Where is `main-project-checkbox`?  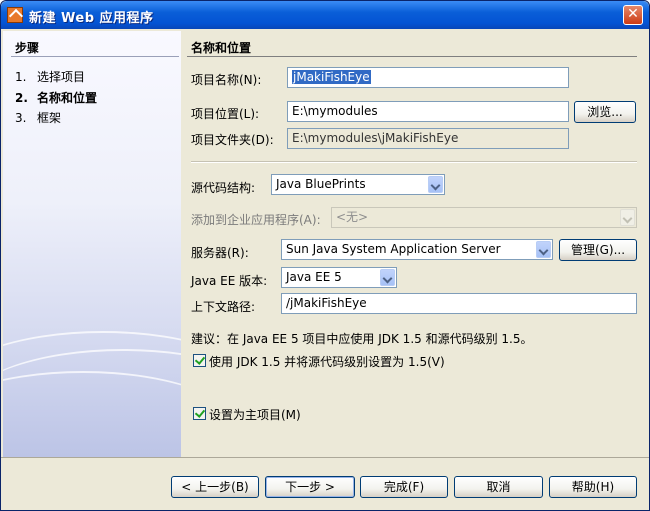 main-project-checkbox is located at coordinates (199, 413).